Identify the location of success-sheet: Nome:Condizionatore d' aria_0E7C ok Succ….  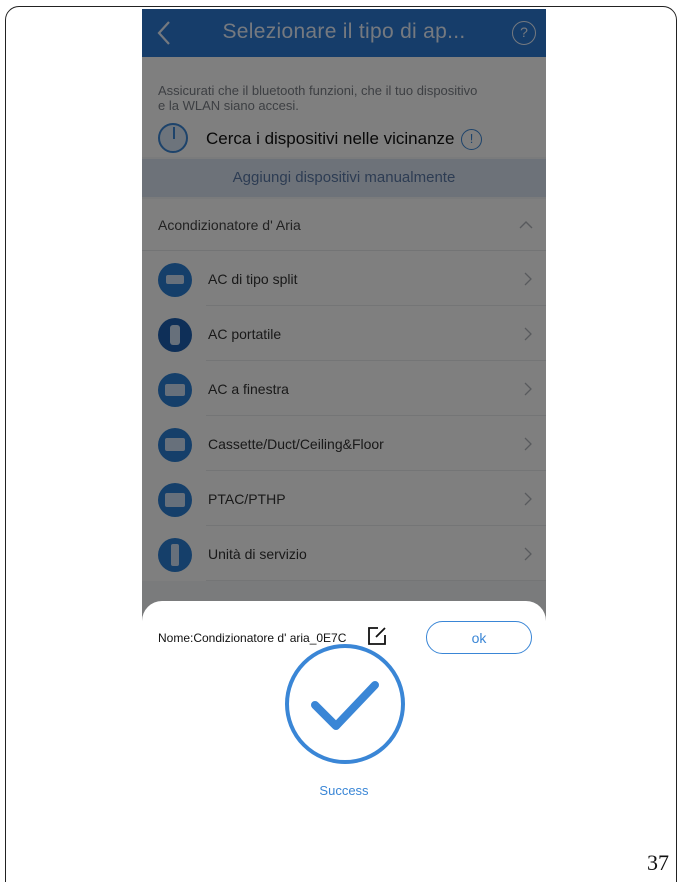
(344, 707).